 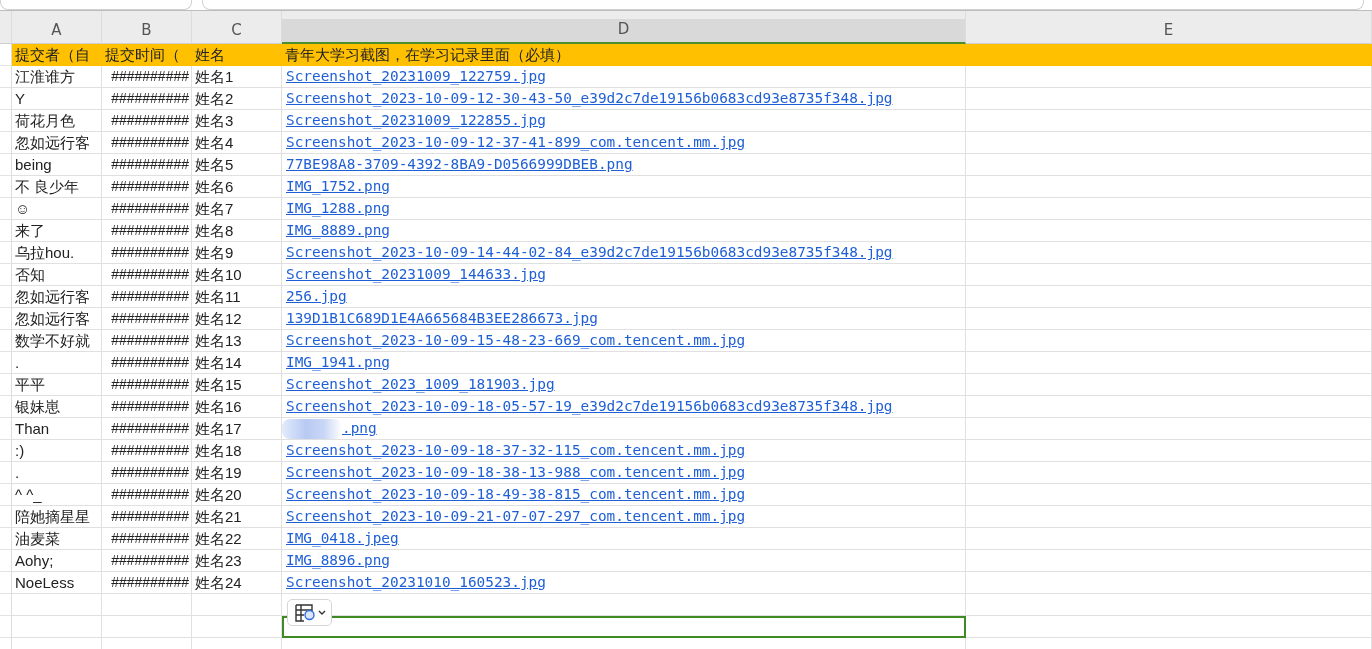 What do you see at coordinates (57, 27) in the screenshot?
I see `column-header: A` at bounding box center [57, 27].